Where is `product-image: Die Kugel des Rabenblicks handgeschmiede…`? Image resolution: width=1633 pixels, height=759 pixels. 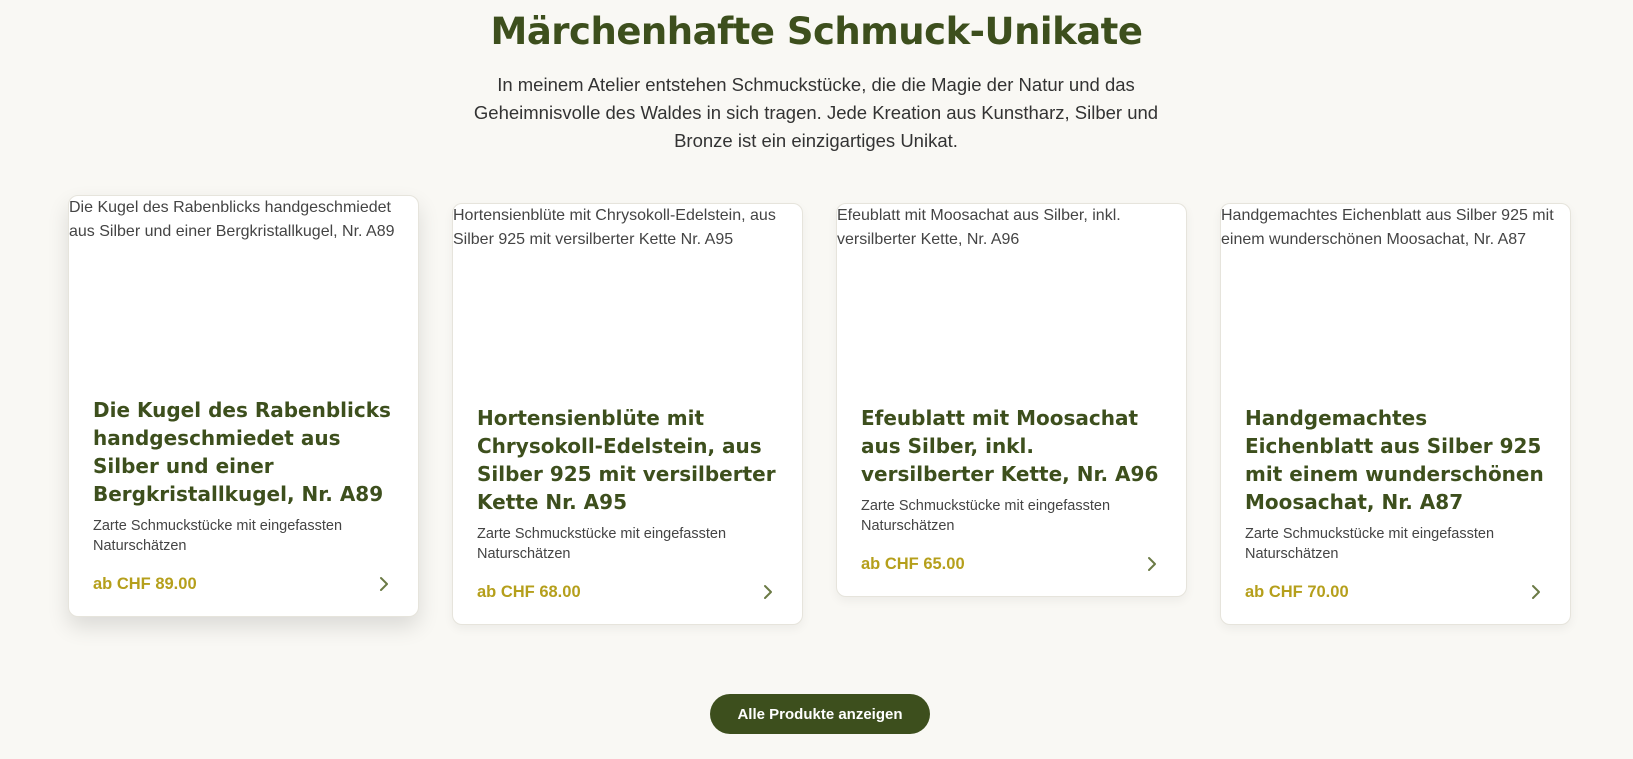
product-image: Die Kugel des Rabenblicks handgeschmiede… is located at coordinates (243, 296).